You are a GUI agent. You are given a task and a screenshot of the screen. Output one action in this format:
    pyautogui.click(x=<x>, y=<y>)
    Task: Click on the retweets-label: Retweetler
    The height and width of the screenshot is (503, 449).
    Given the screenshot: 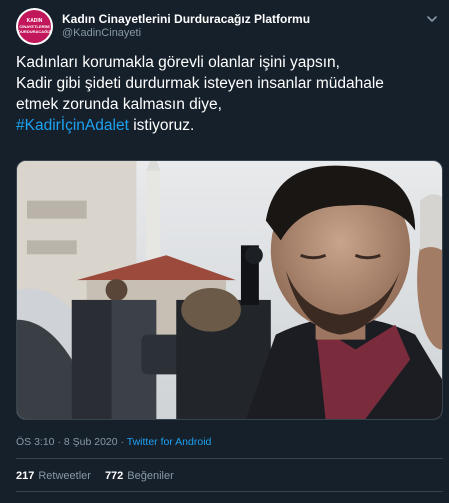 What is the action you would take?
    pyautogui.click(x=64, y=476)
    